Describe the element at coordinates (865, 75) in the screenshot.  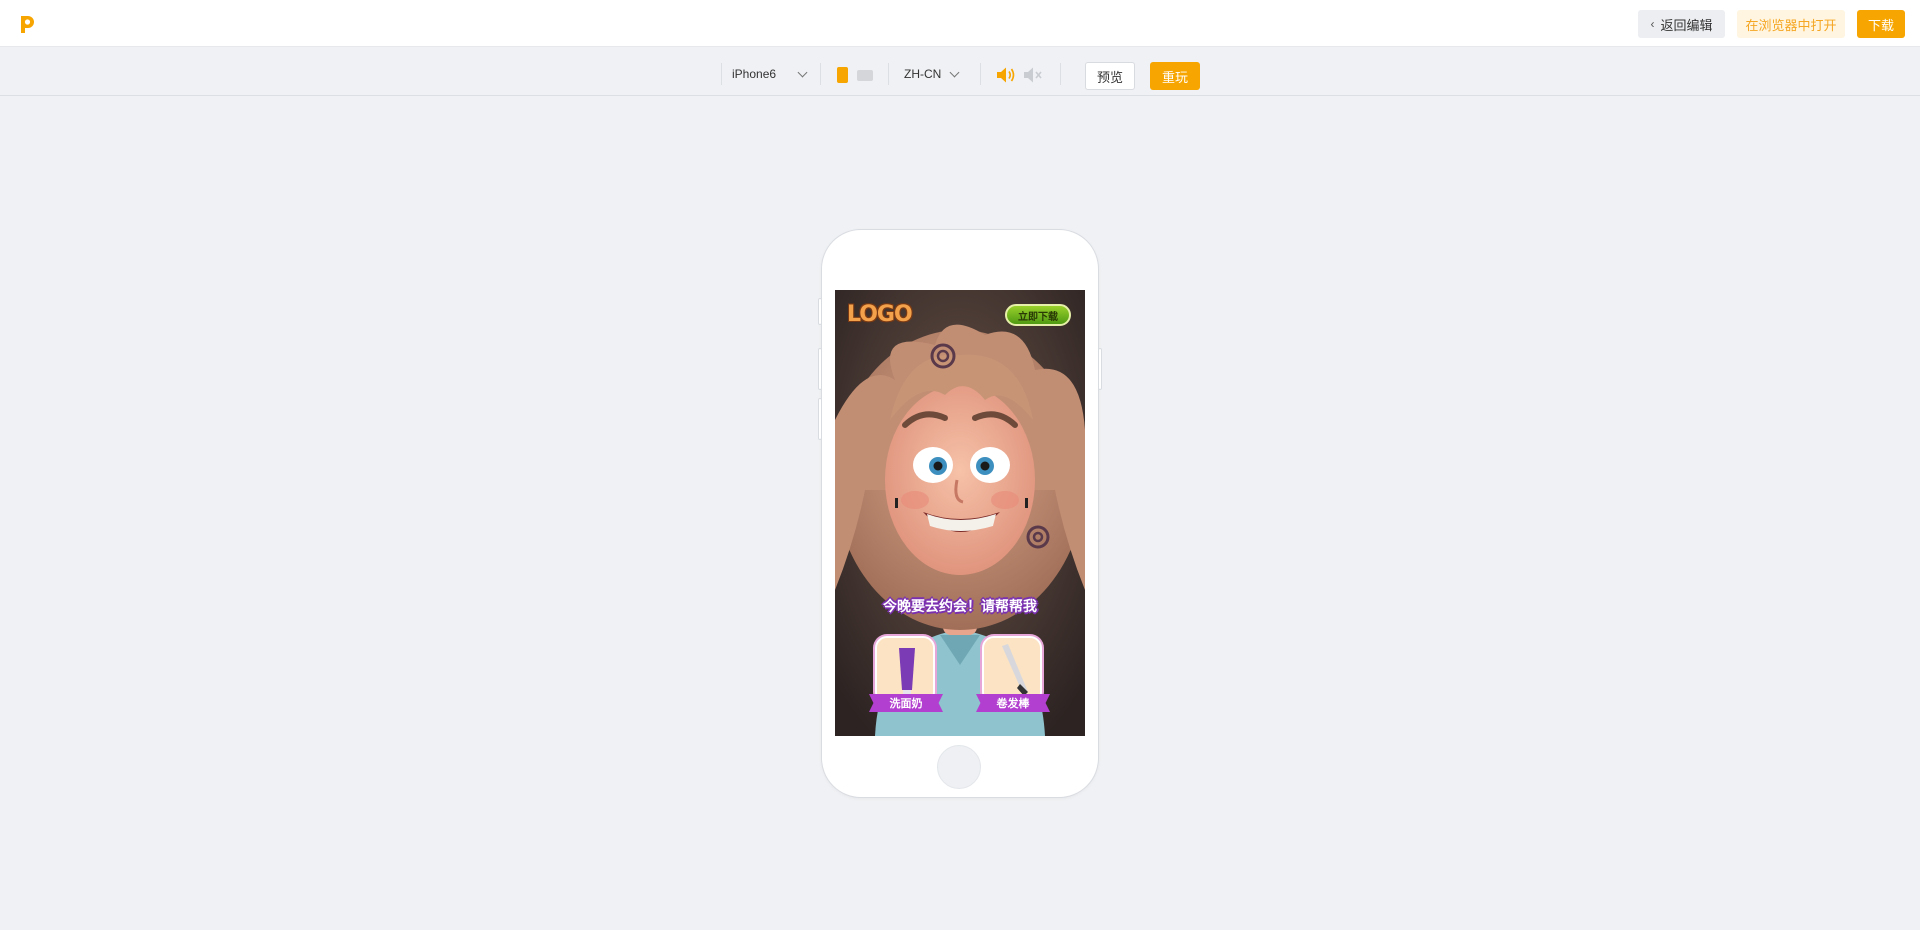
I see `landscape-orientation-icon` at that location.